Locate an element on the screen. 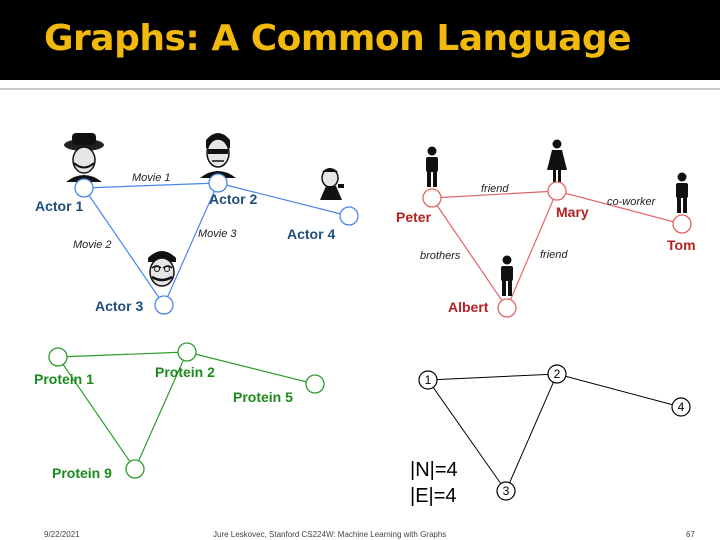  edge-count: |E|=4 is located at coordinates (433, 496).